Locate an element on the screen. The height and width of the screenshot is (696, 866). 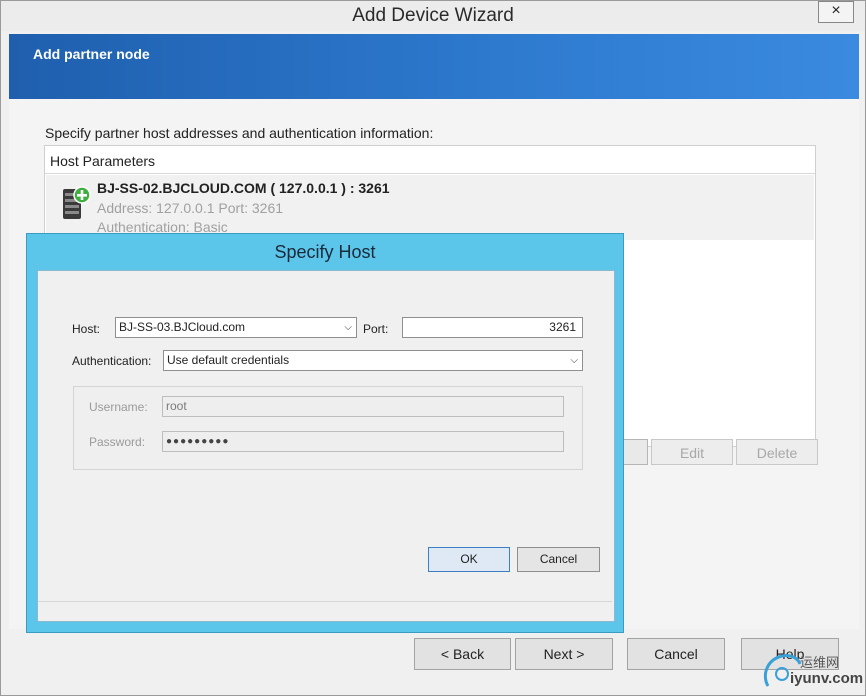
watermark-logo: 运维网 iyunv.com is located at coordinates (812, 670).